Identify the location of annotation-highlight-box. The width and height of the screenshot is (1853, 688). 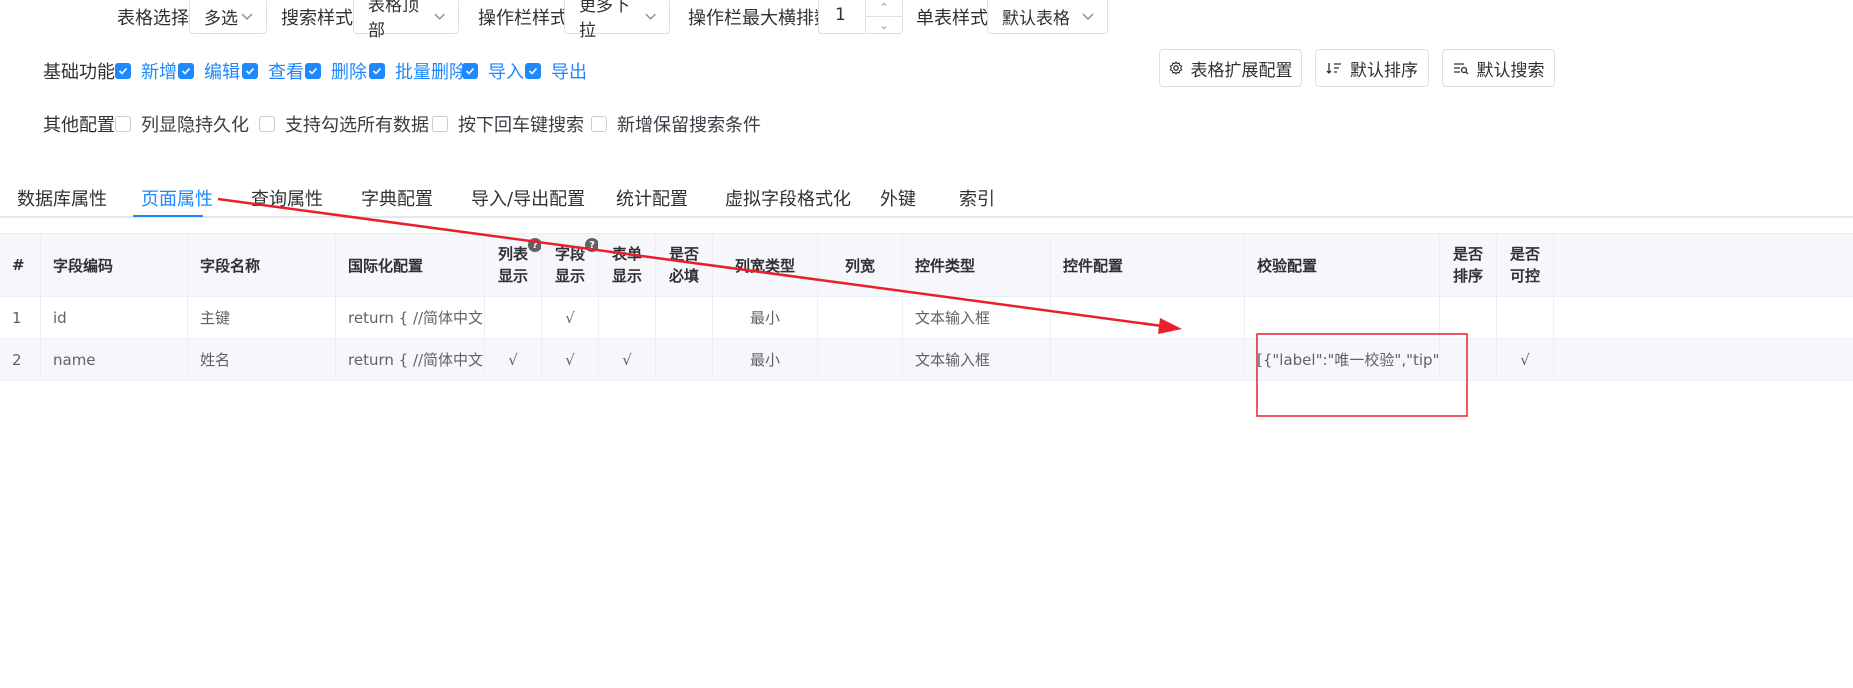
(1362, 375).